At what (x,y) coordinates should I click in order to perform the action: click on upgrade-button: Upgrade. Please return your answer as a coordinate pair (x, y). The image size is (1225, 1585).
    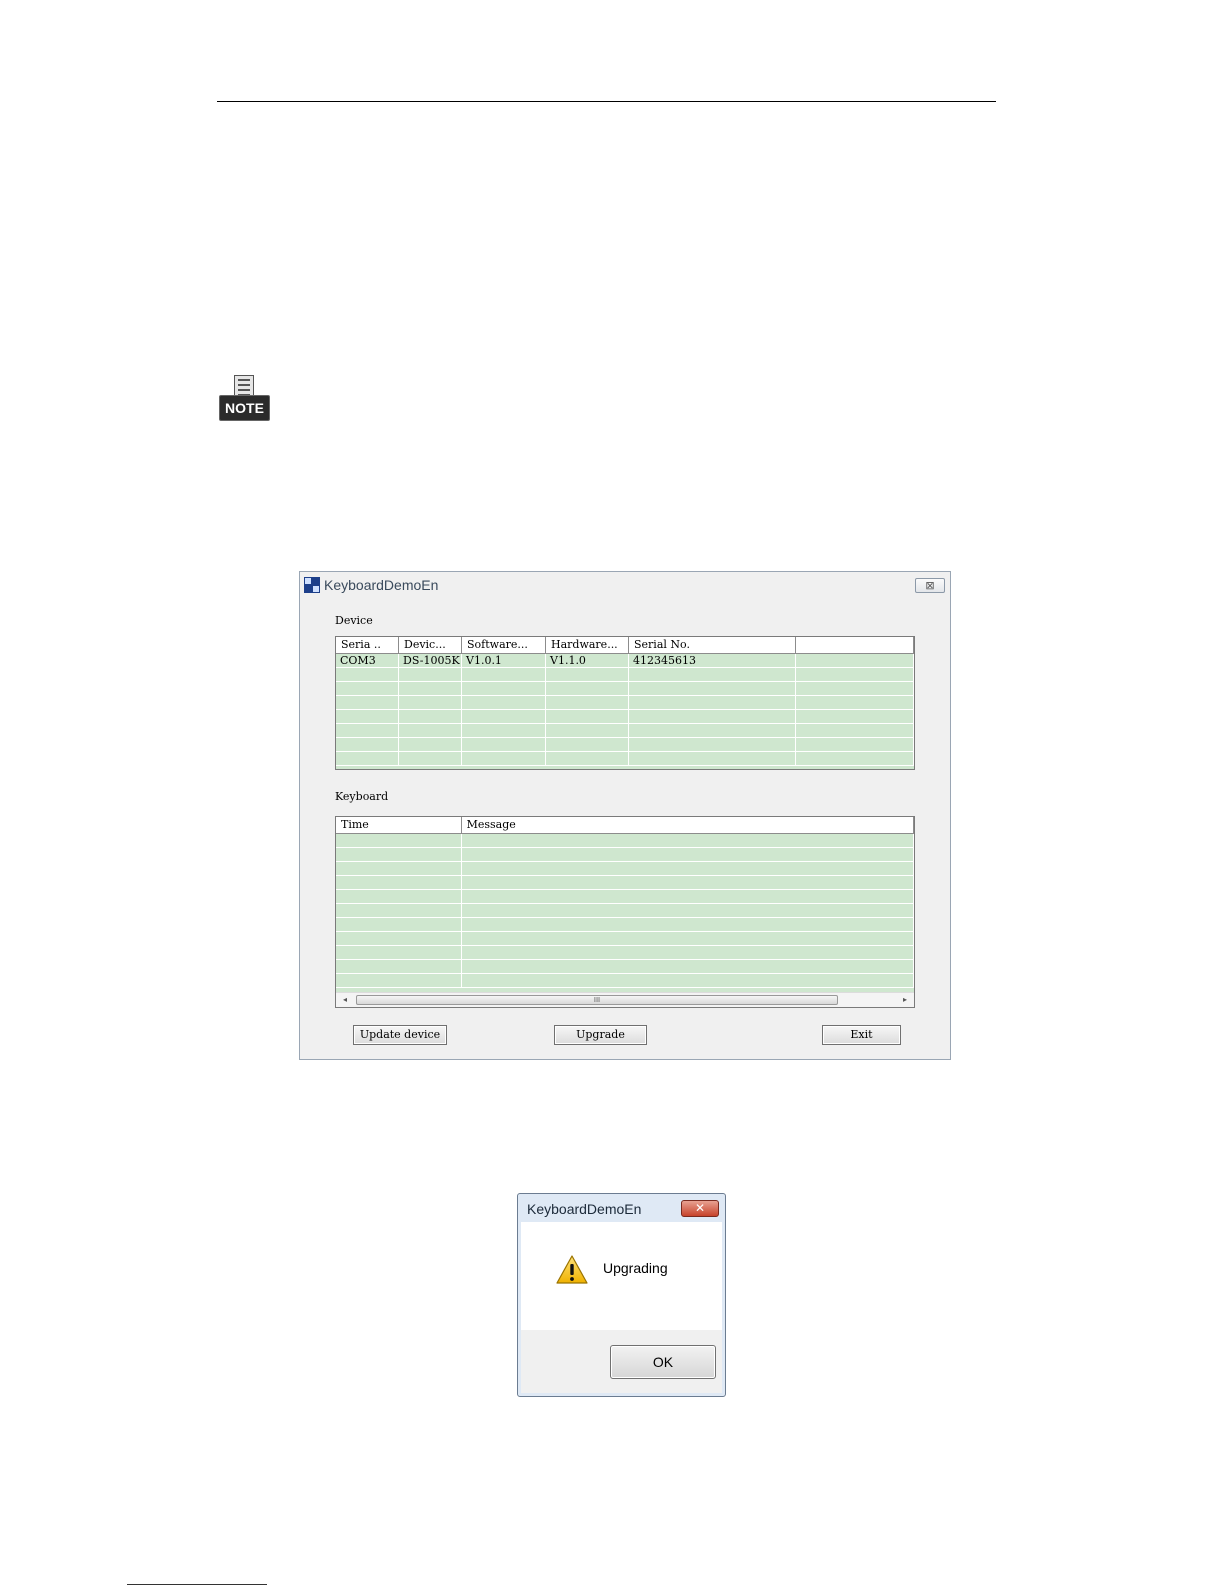
    Looking at the image, I should click on (600, 1035).